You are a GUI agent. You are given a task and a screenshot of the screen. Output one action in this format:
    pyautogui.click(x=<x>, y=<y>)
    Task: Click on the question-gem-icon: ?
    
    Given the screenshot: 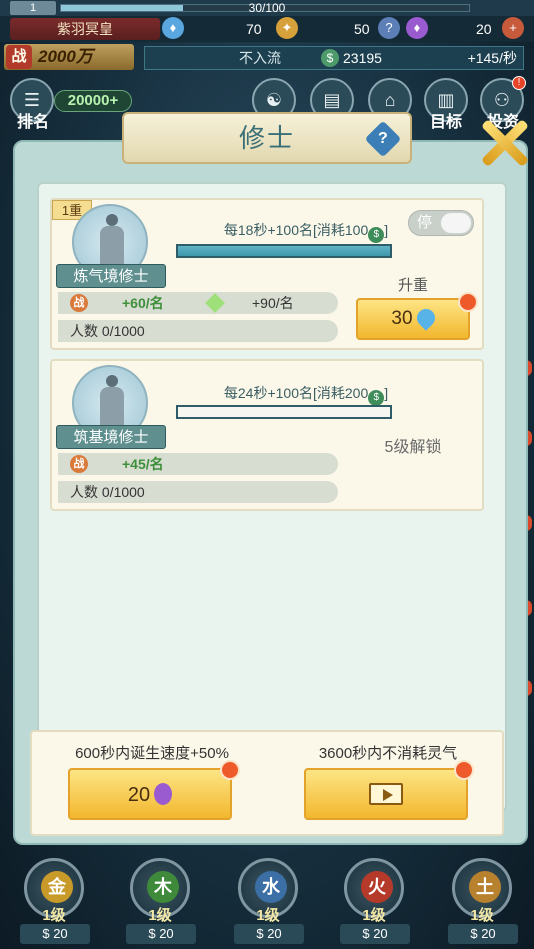 What is the action you would take?
    pyautogui.click(x=389, y=28)
    